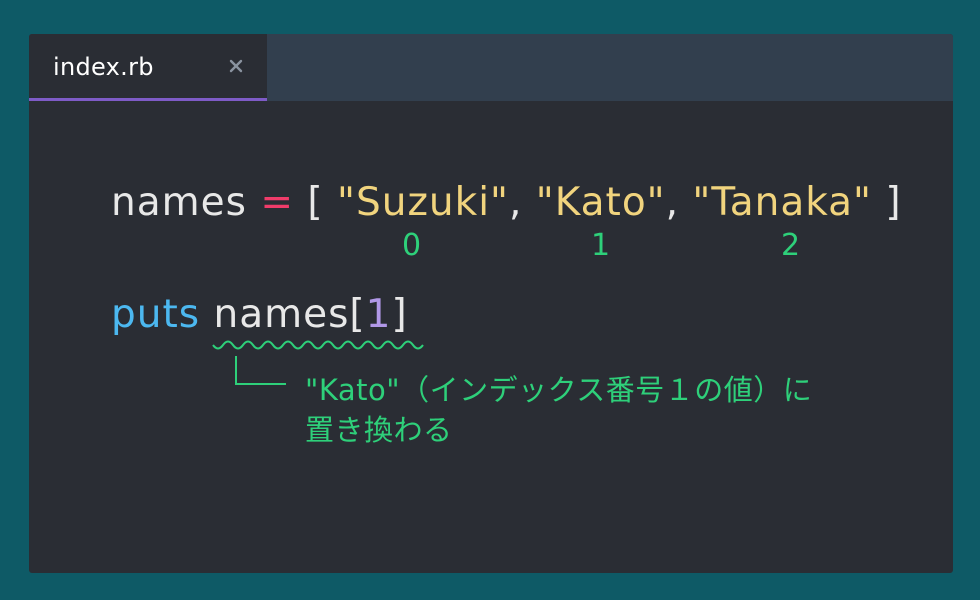 This screenshot has height=600, width=980. I want to click on code-keyword-puts: puts, so click(156, 314).